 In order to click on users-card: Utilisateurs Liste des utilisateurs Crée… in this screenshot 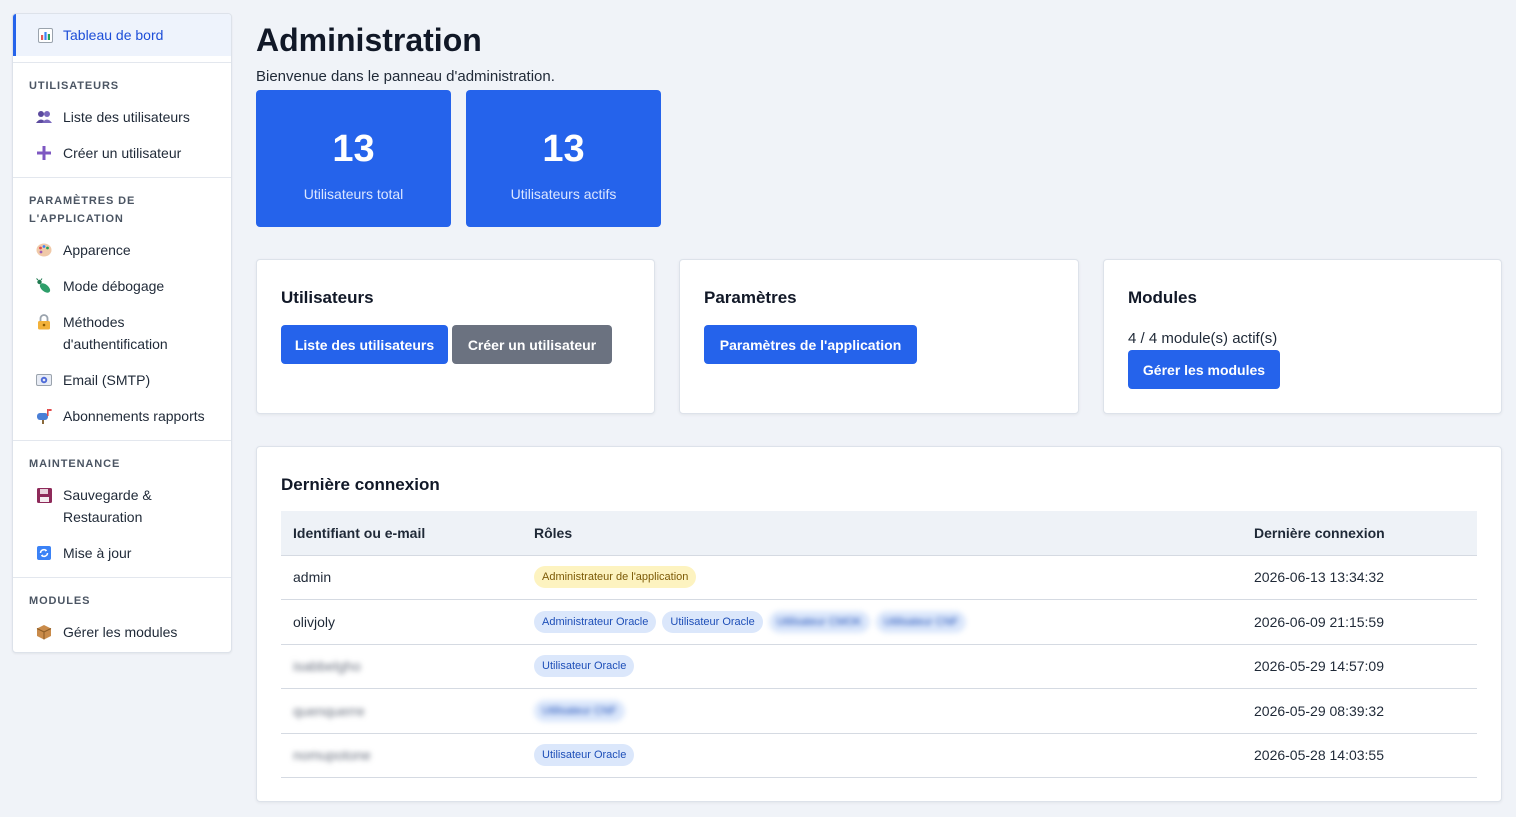, I will do `click(455, 336)`.